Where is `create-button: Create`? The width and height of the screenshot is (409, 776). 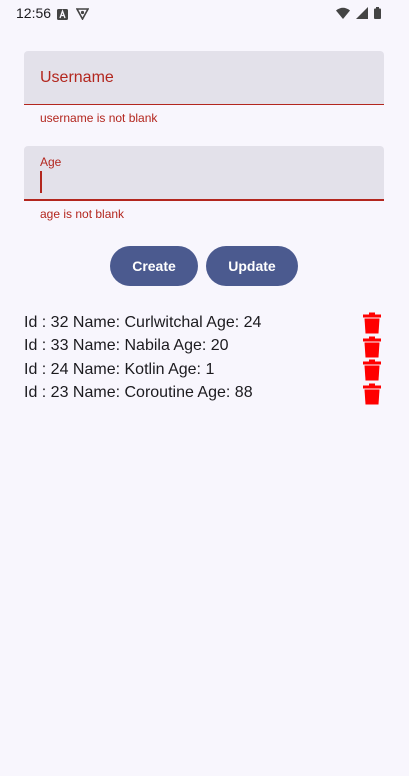 create-button: Create is located at coordinates (154, 266).